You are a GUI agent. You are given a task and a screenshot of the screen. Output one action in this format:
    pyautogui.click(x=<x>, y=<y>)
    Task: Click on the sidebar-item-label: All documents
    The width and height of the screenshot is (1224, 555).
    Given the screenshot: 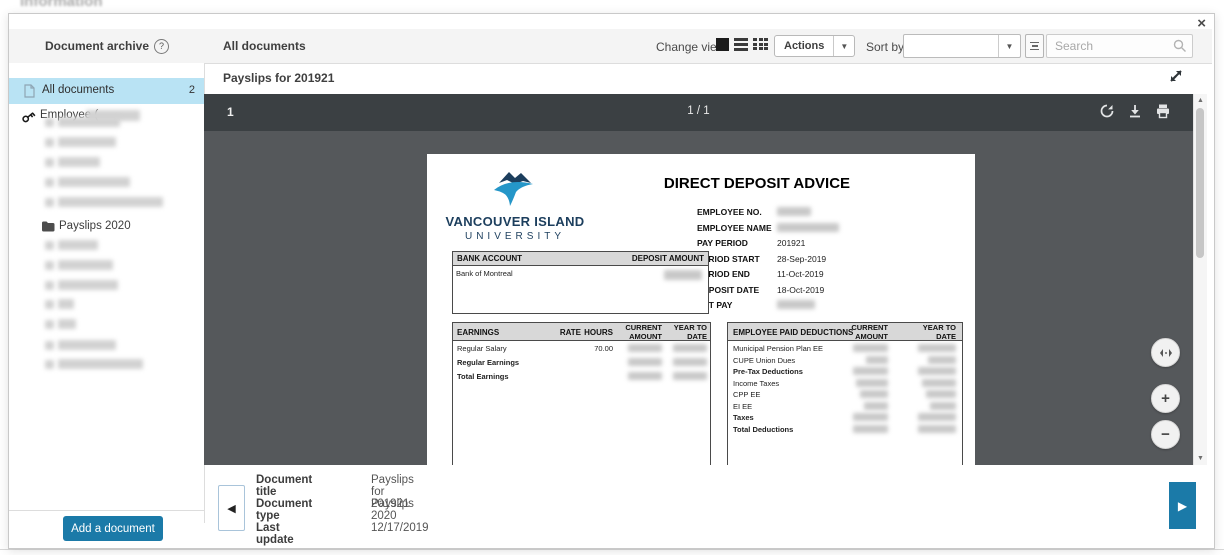 What is the action you would take?
    pyautogui.click(x=78, y=90)
    